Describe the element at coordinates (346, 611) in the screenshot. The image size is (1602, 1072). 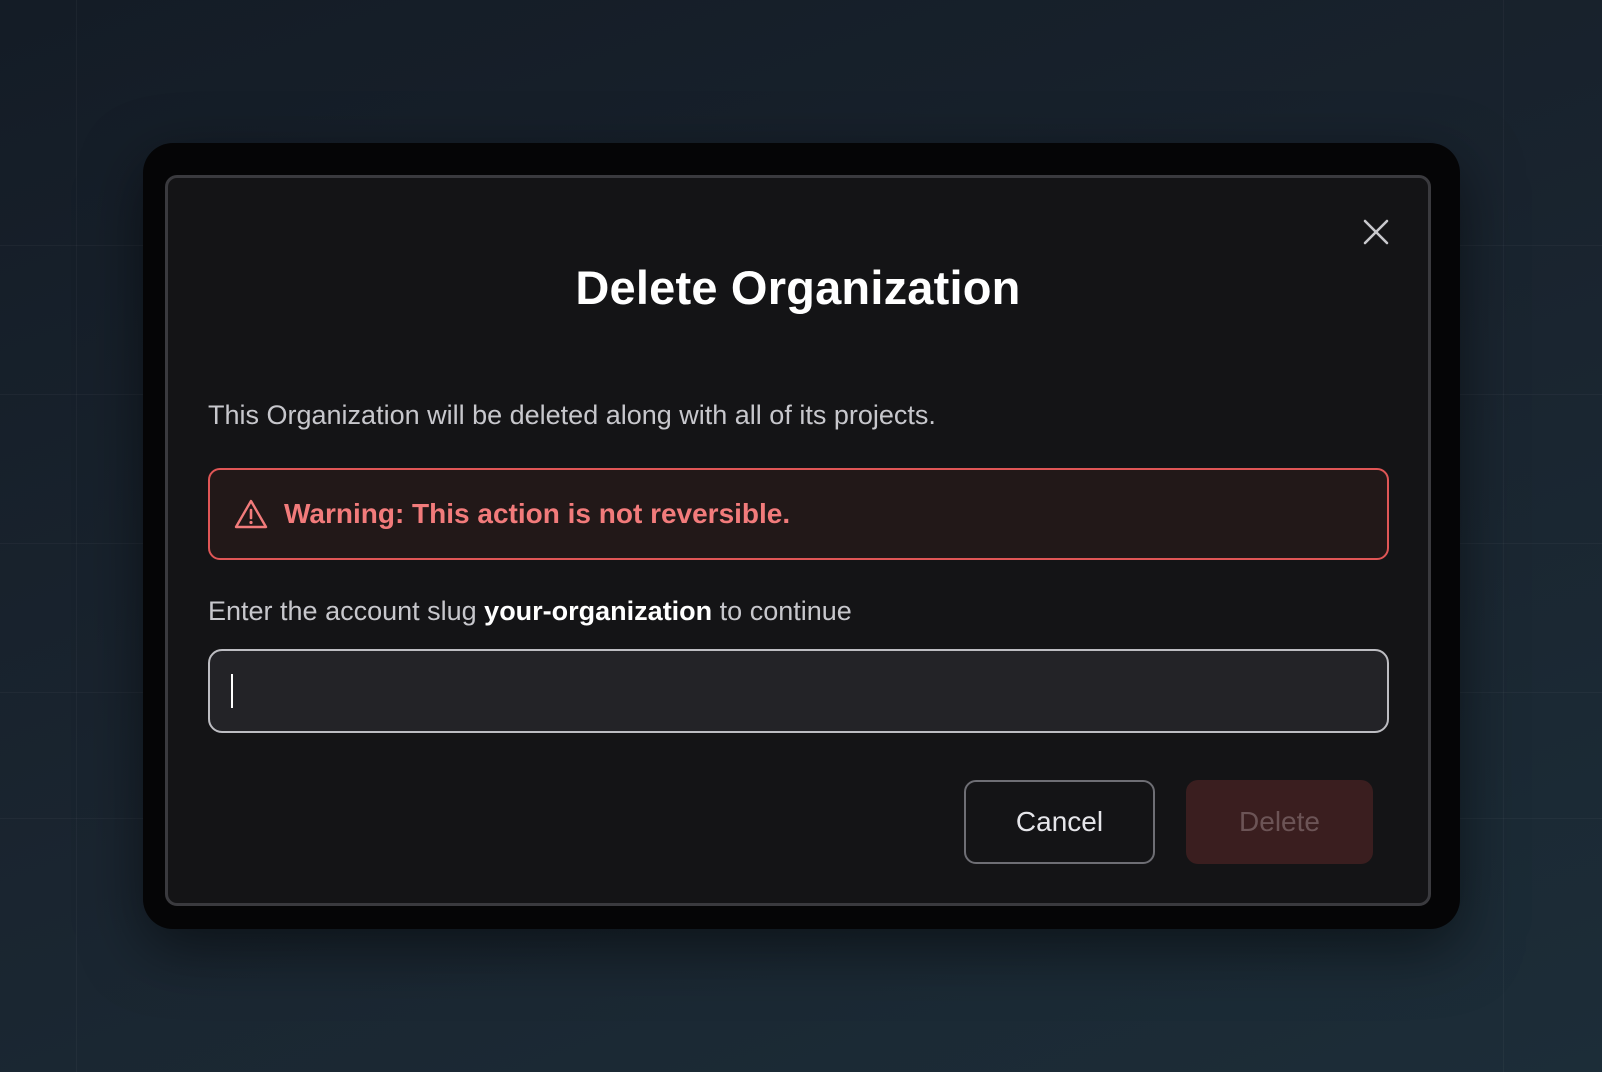
I see `prompt-prefix: Enter the account slug` at that location.